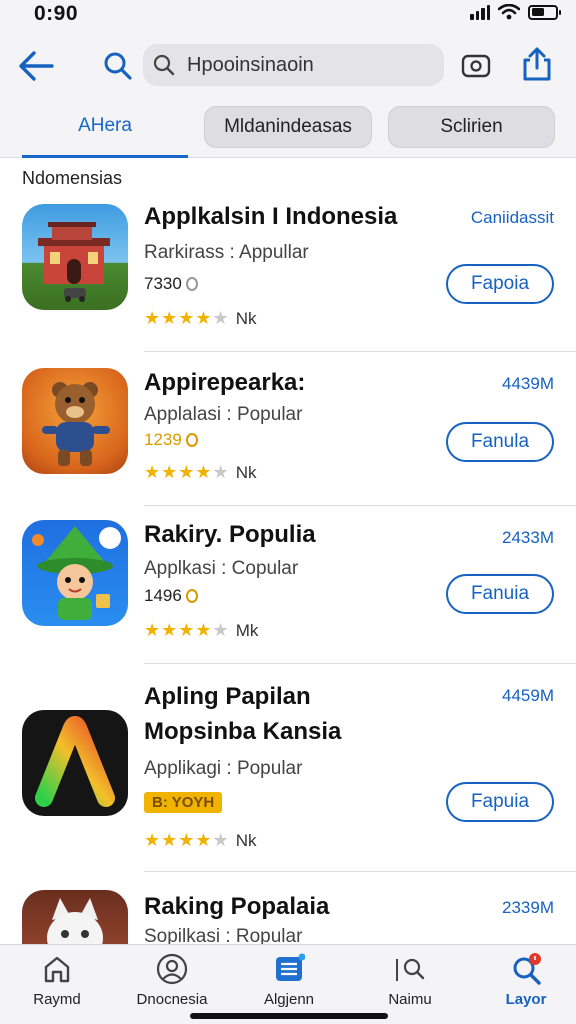 Image resolution: width=576 pixels, height=1024 pixels. I want to click on status-time: 0:90, so click(56, 13).